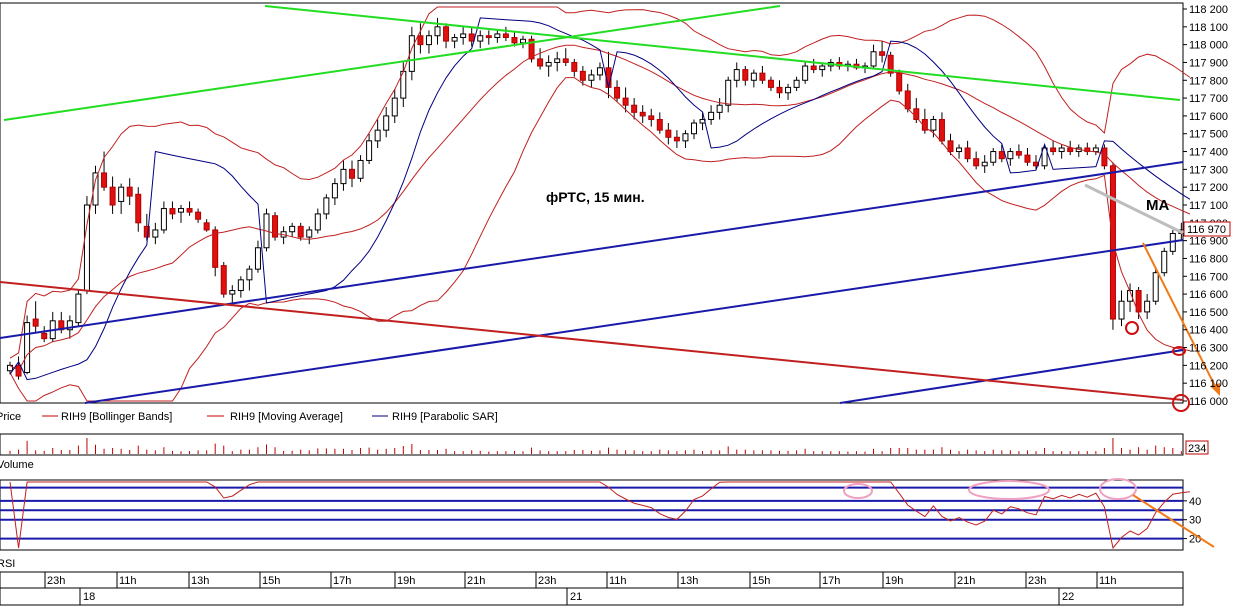  Describe the element at coordinates (1208, 117) in the screenshot. I see `price-tick-label: 117 600` at that location.